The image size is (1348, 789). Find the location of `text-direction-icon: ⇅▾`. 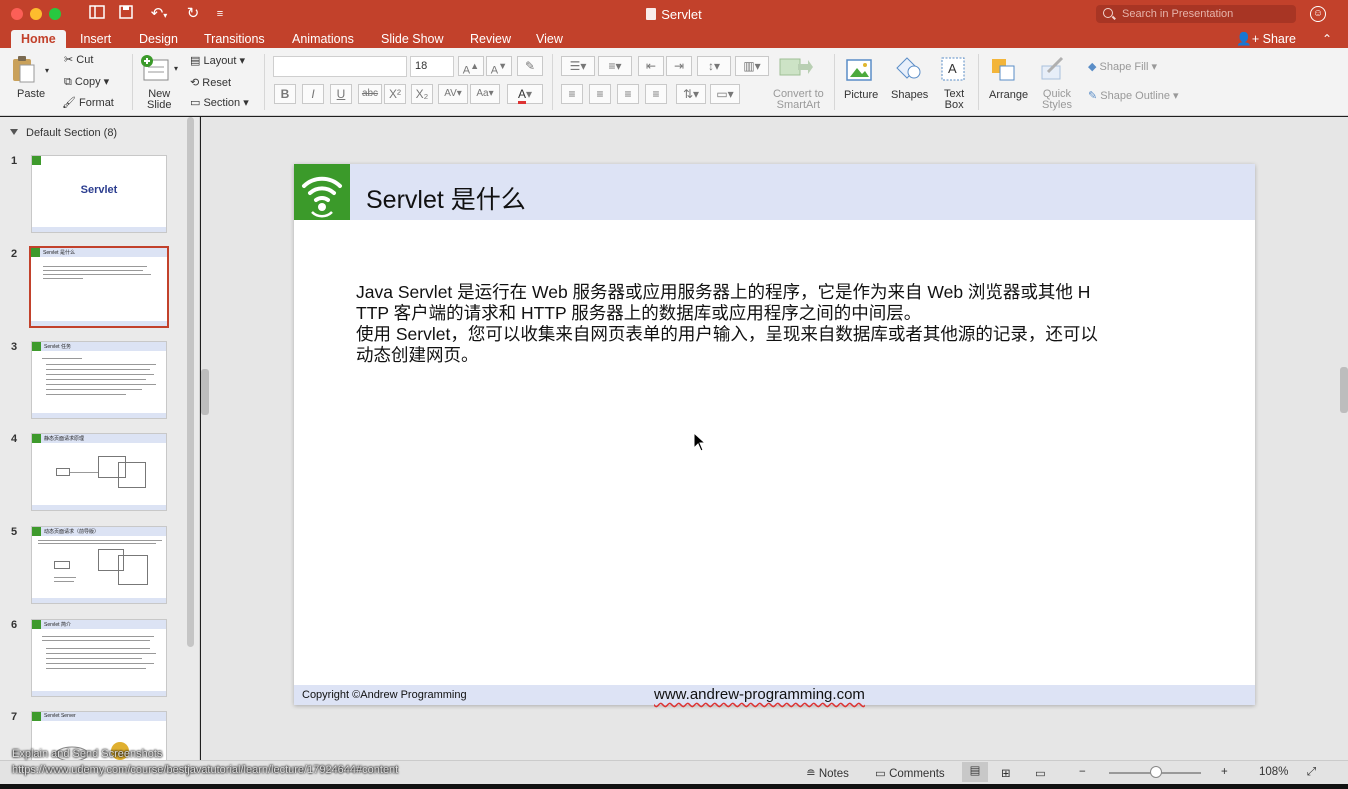

text-direction-icon: ⇅▾ is located at coordinates (691, 94).